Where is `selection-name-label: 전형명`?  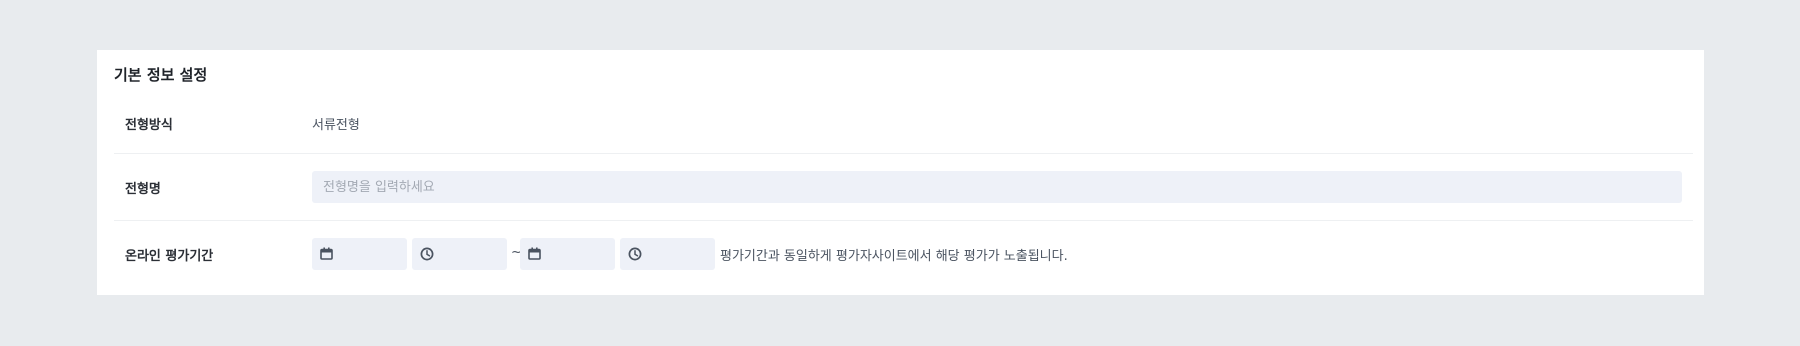 selection-name-label: 전형명 is located at coordinates (143, 189).